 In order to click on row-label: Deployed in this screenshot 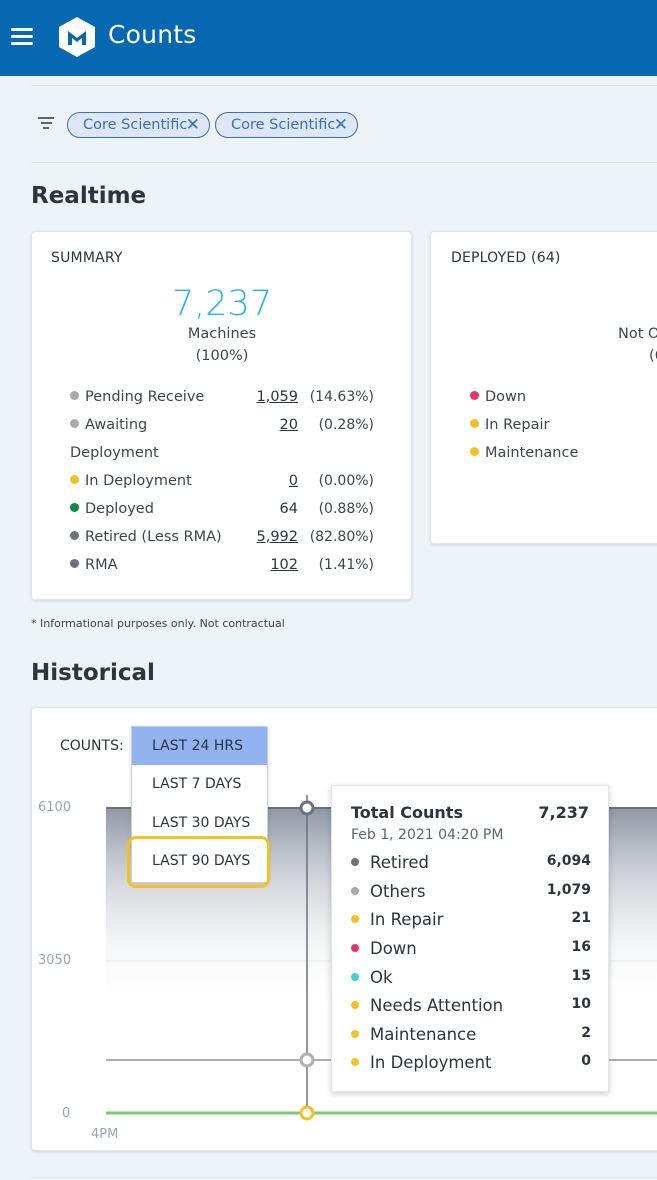, I will do `click(119, 509)`.